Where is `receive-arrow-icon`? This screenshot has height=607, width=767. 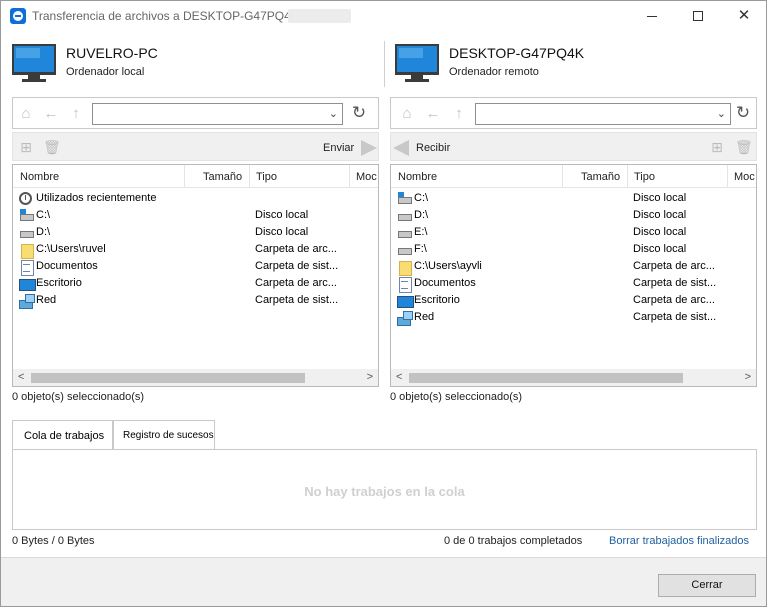
receive-arrow-icon is located at coordinates (401, 148).